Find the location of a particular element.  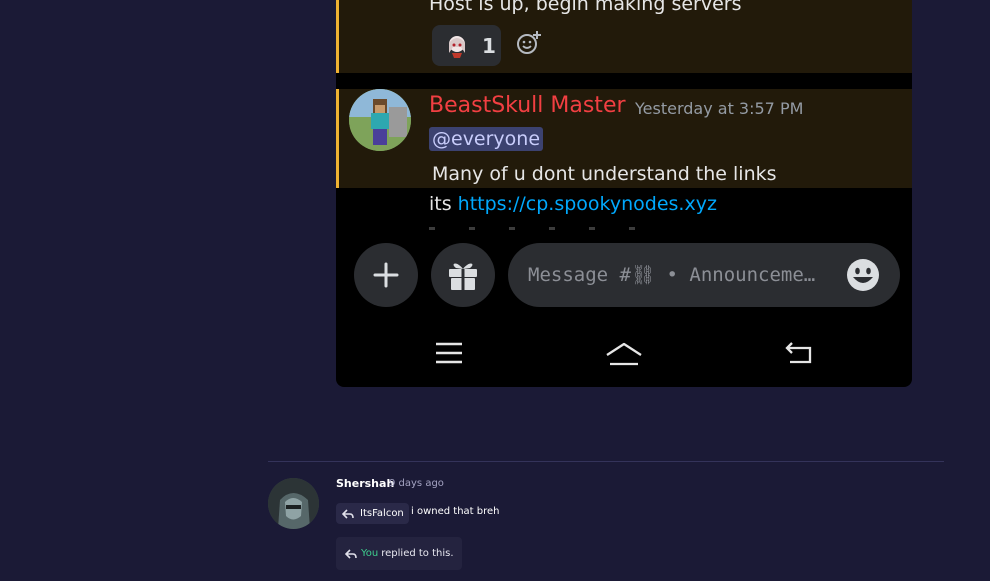

gift-icon is located at coordinates (463, 276).